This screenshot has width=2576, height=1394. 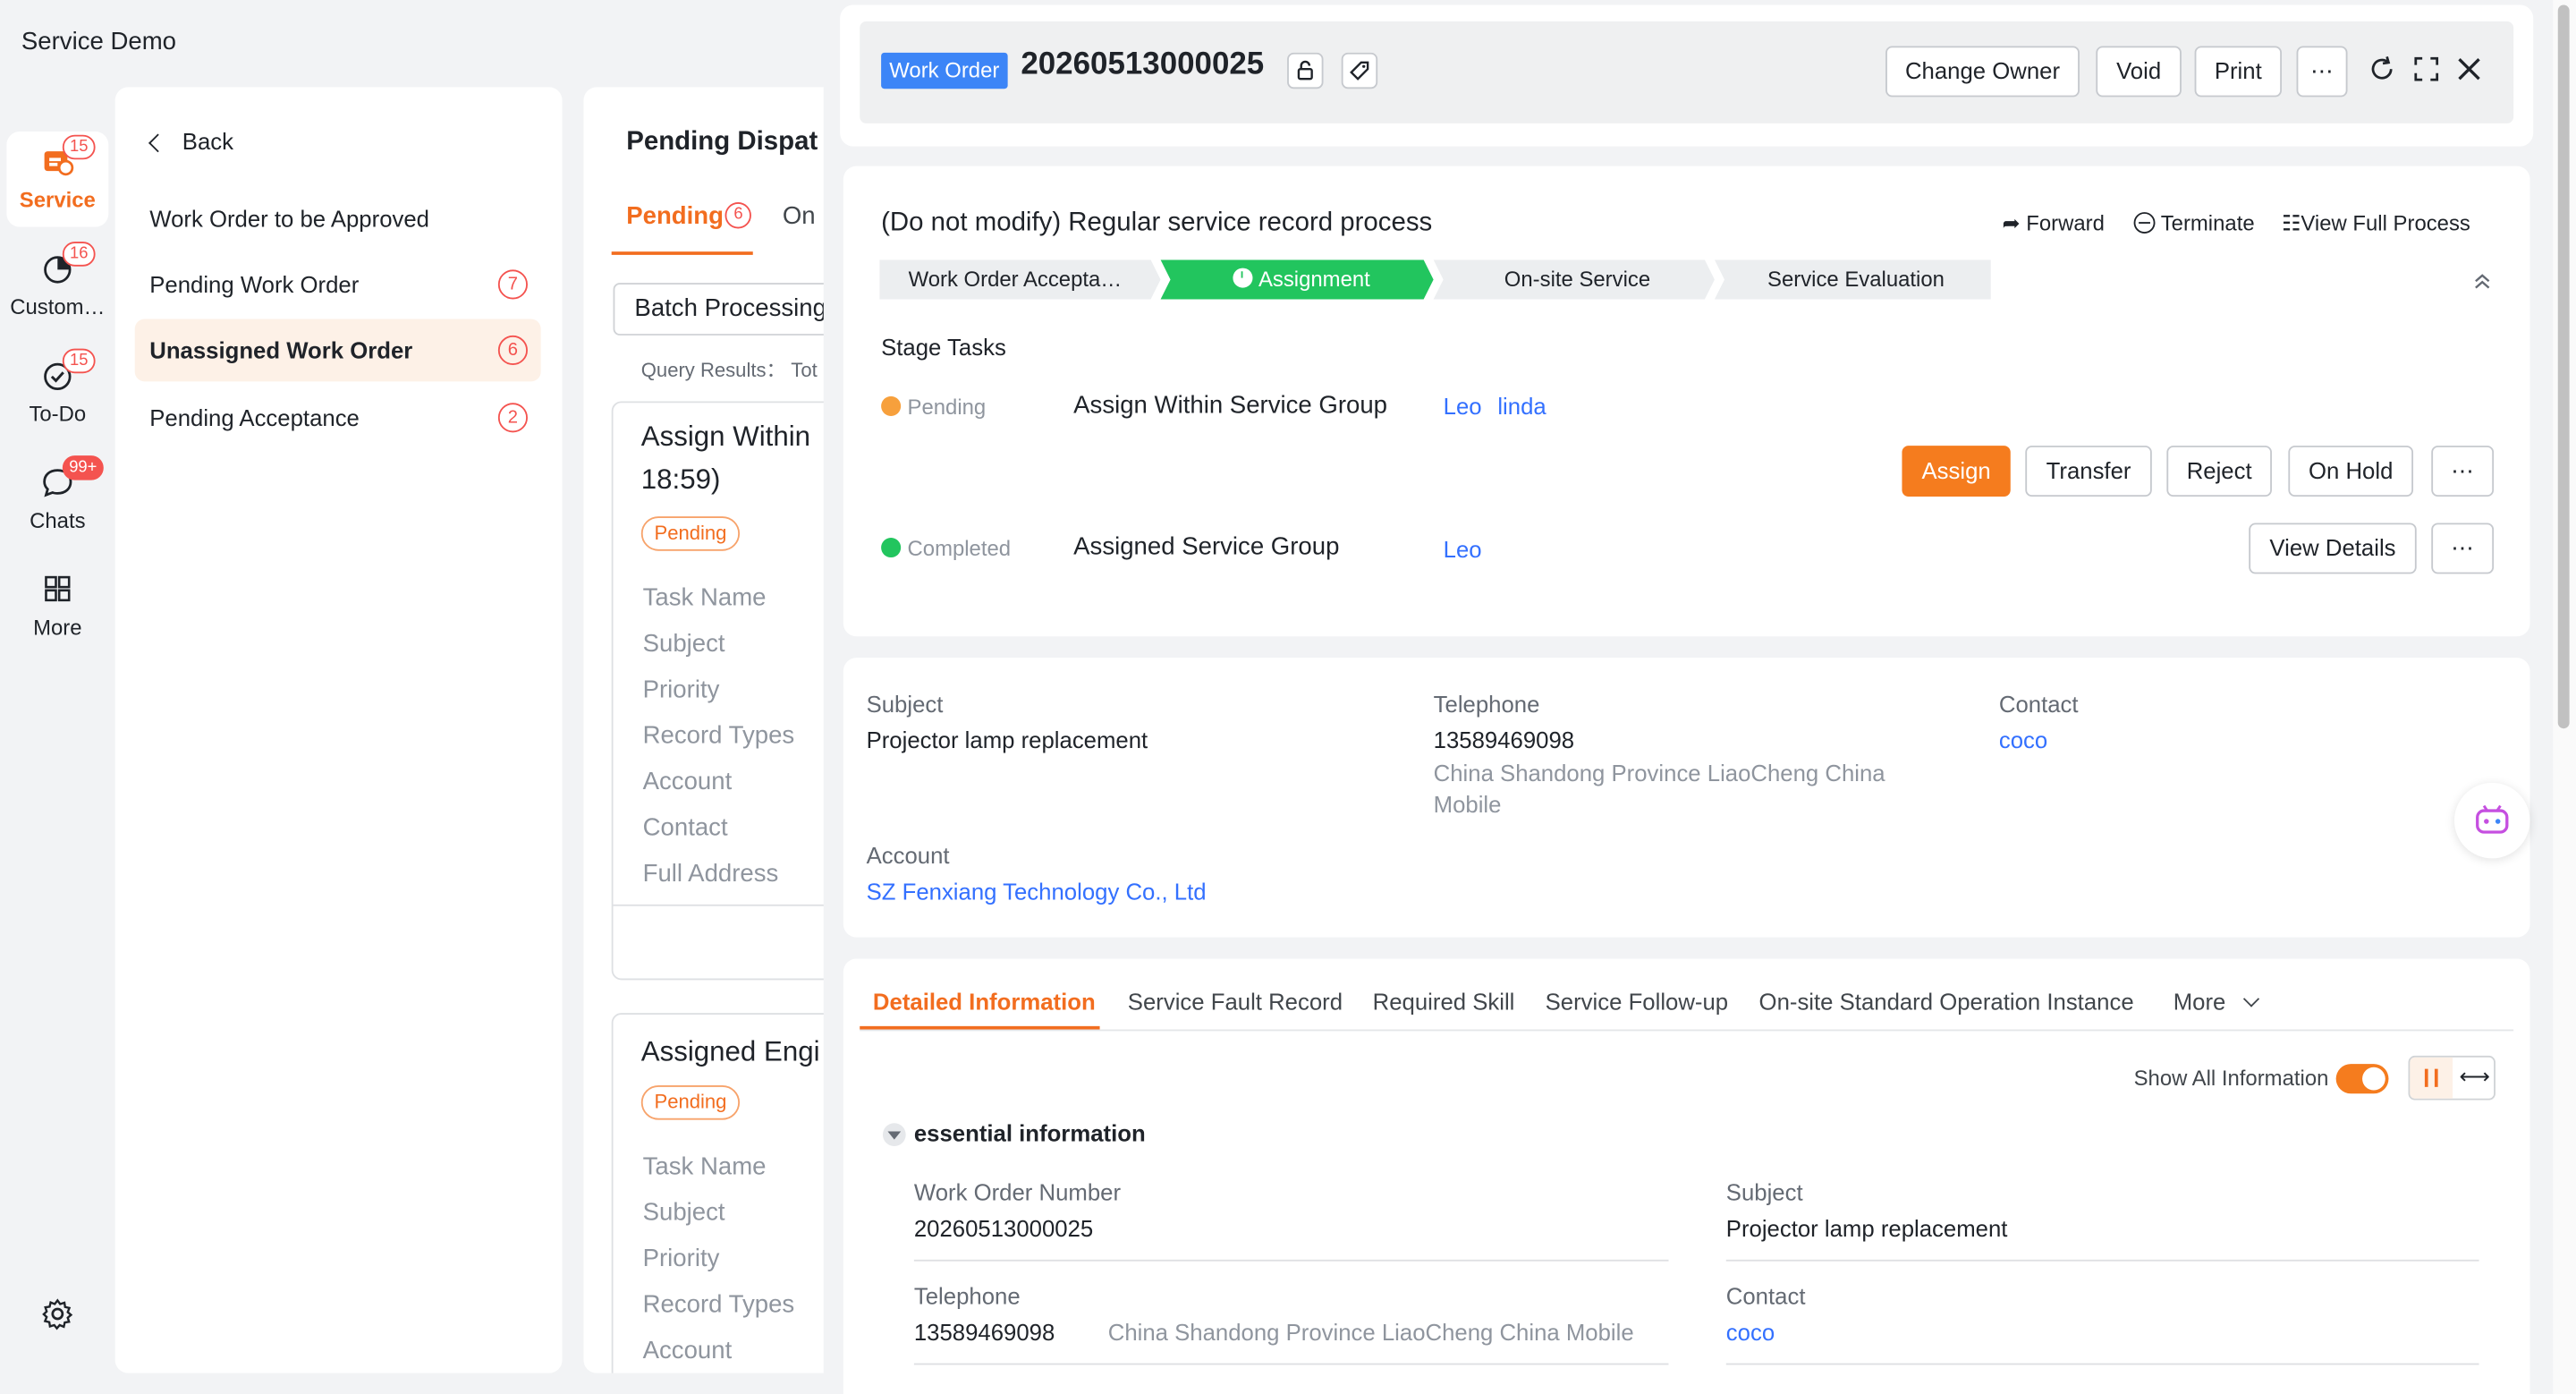 I want to click on forward-label: Forward, so click(x=2065, y=222).